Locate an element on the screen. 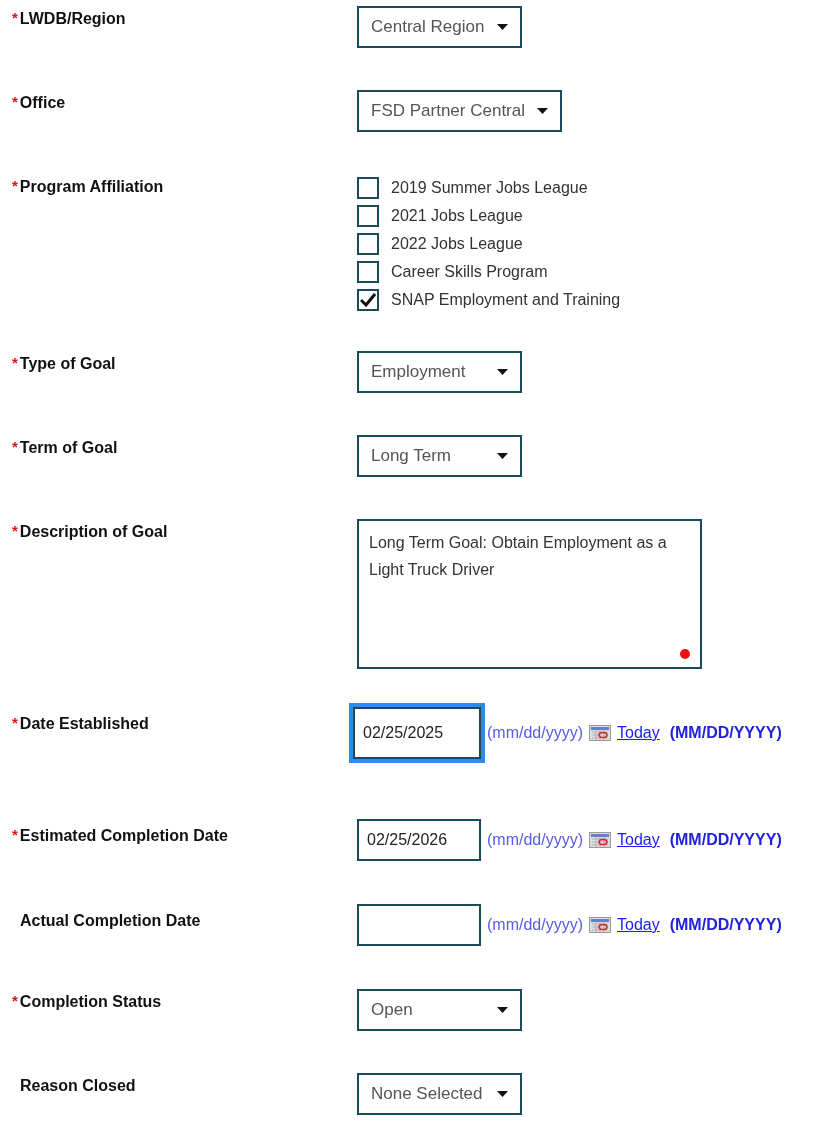 This screenshot has width=837, height=1126. field-label: Reason Closed is located at coordinates (78, 1086).